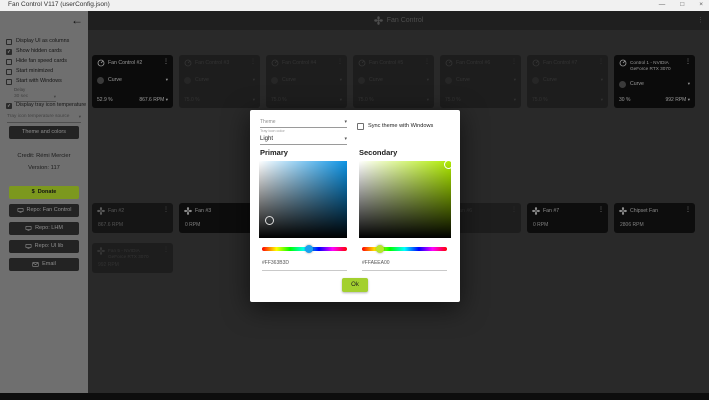 This screenshot has width=709, height=400. What do you see at coordinates (682, 5) in the screenshot?
I see `maximize-button: □` at bounding box center [682, 5].